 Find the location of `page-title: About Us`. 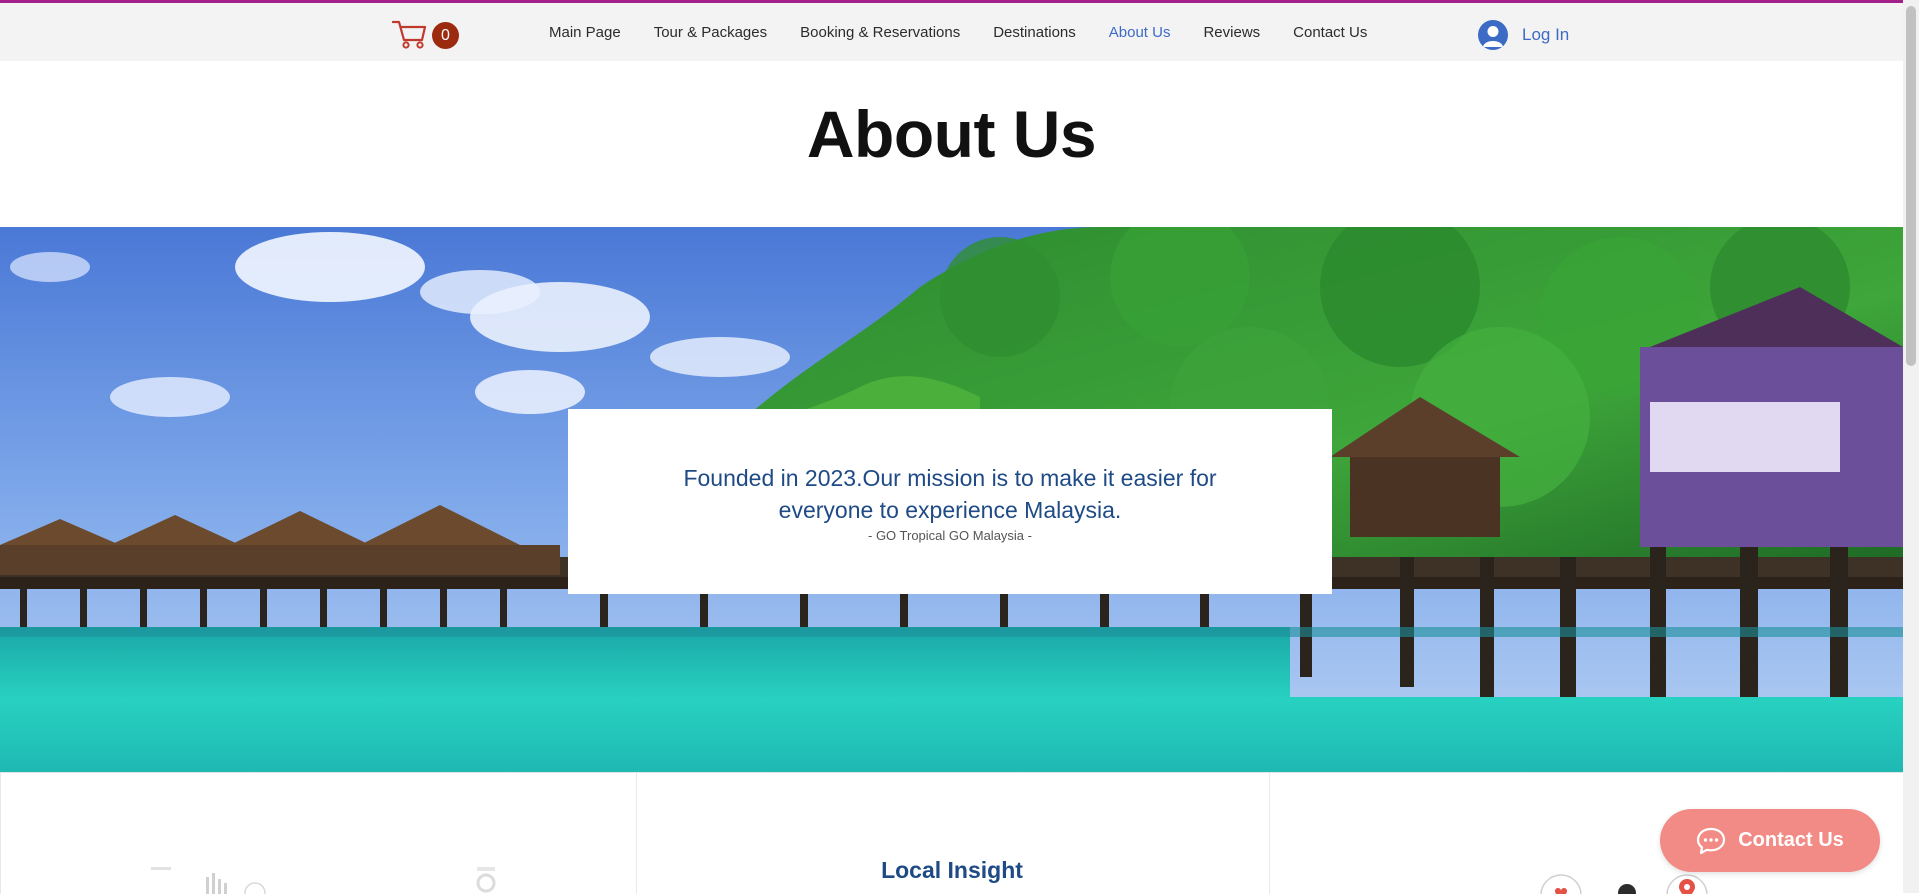

page-title: About Us is located at coordinates (951, 134).